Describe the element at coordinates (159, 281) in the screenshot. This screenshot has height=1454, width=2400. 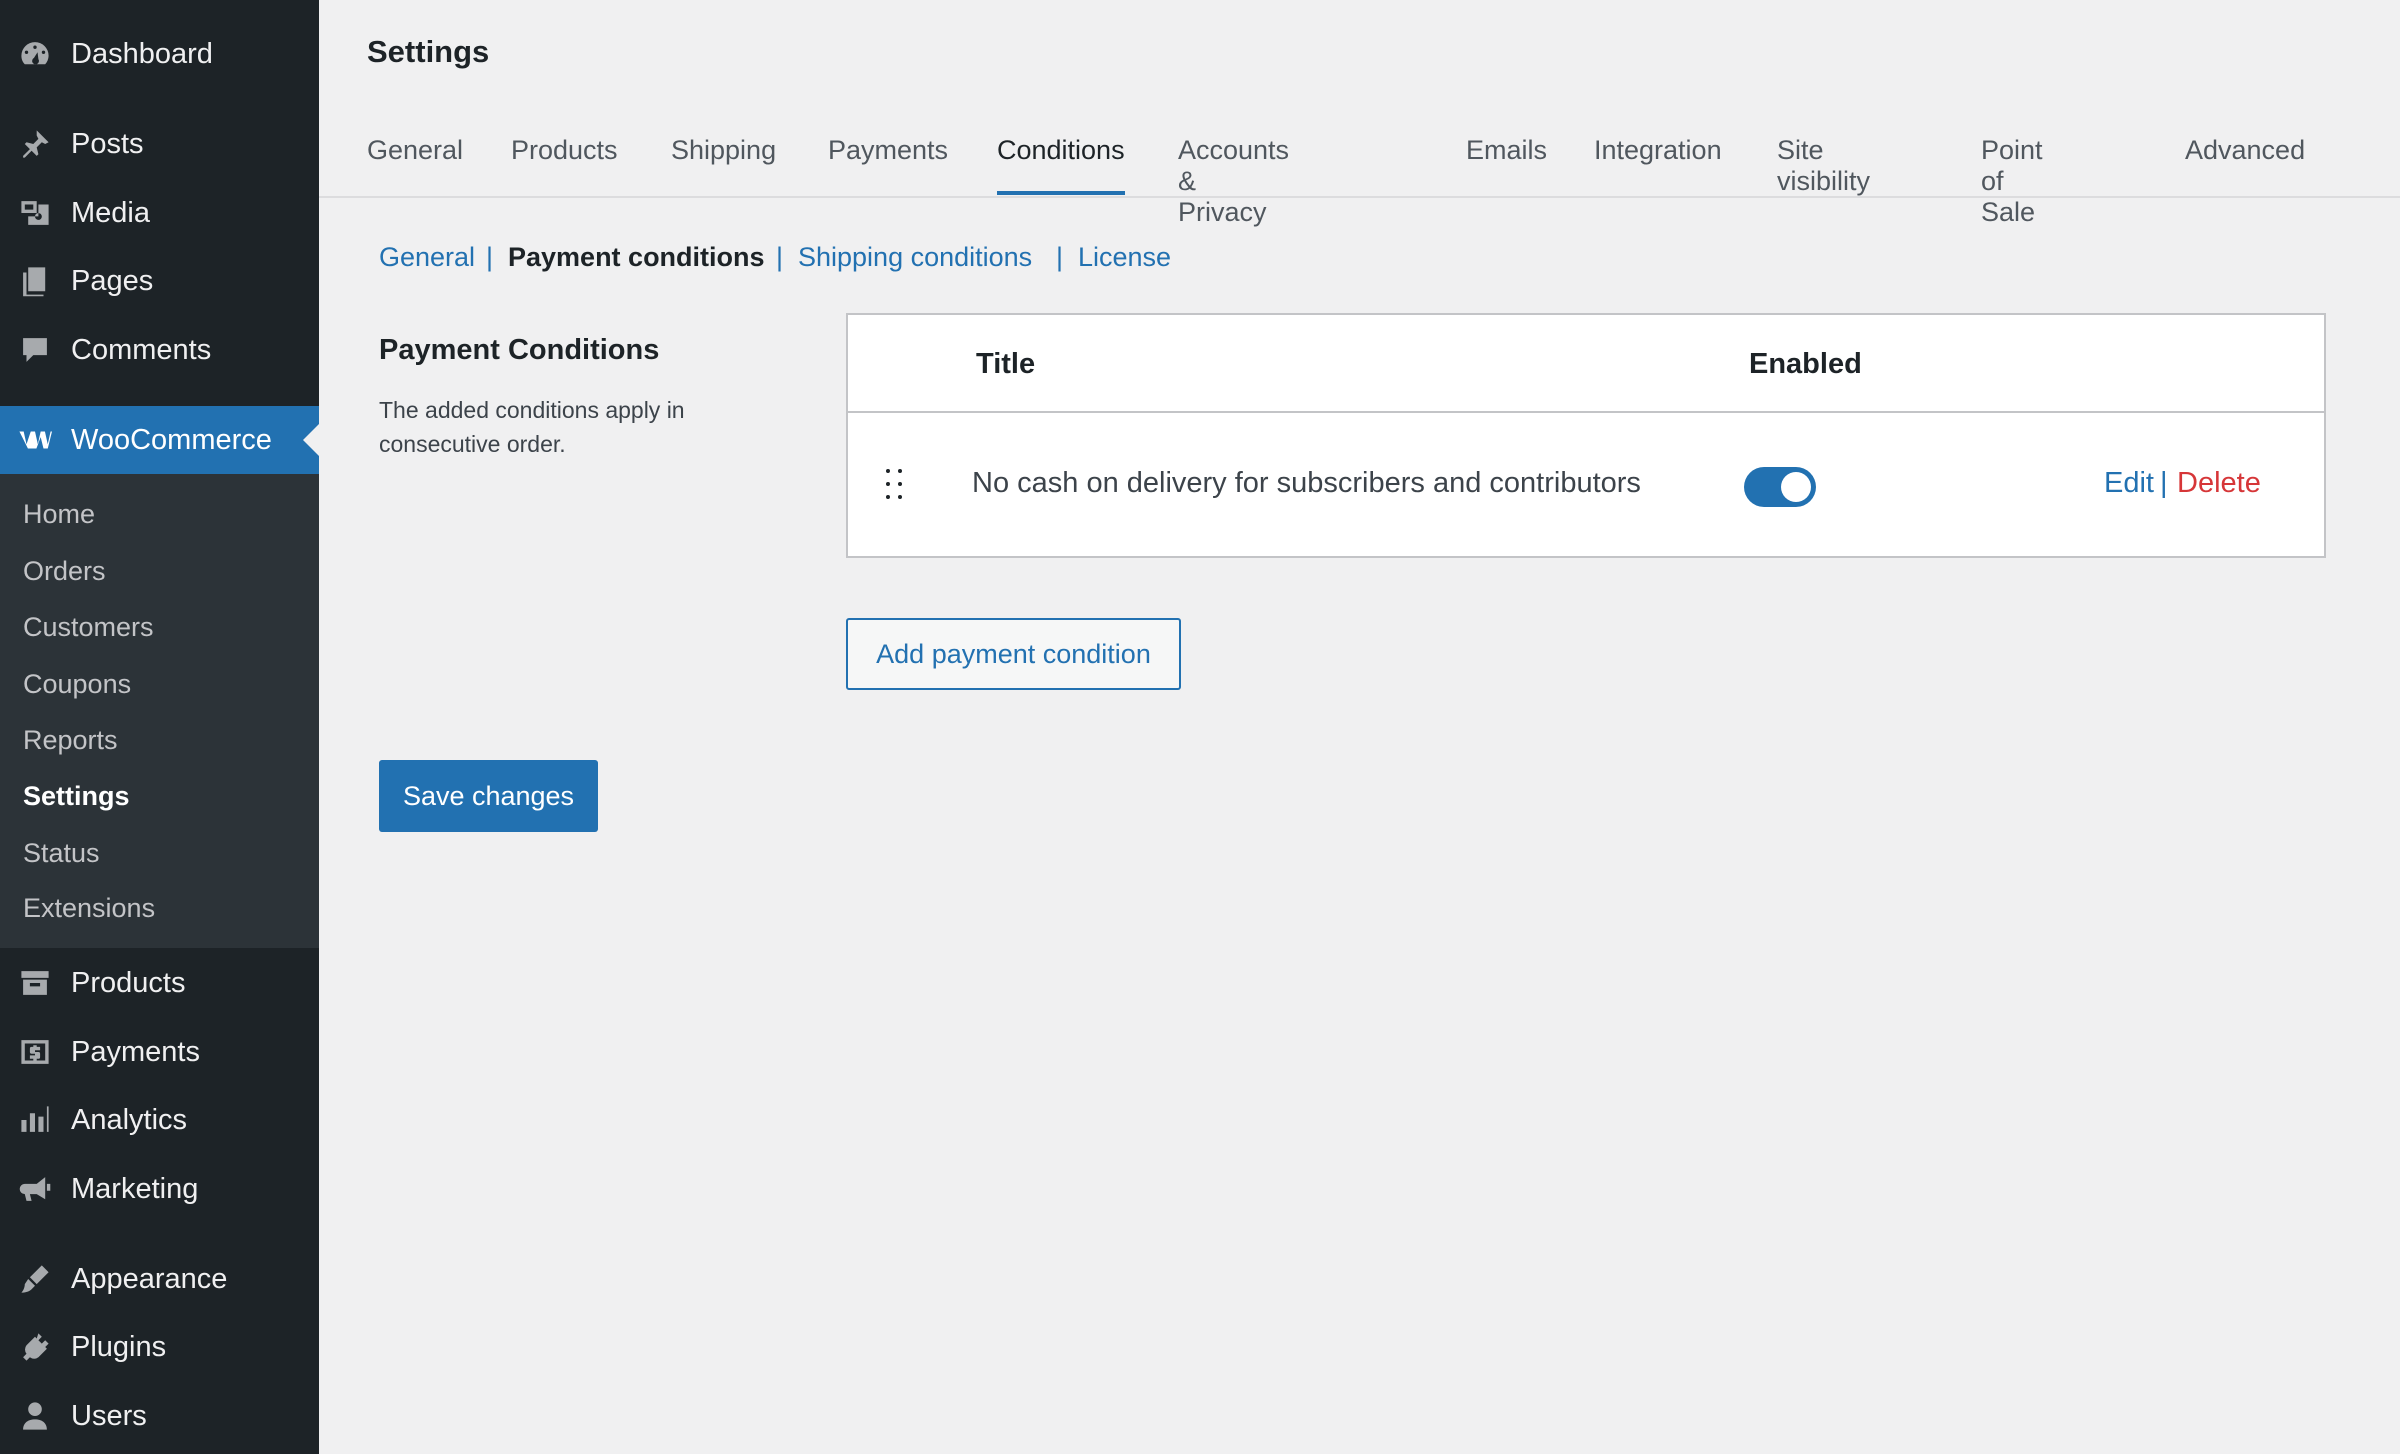
I see `sidebar-item-pages: Pages` at that location.